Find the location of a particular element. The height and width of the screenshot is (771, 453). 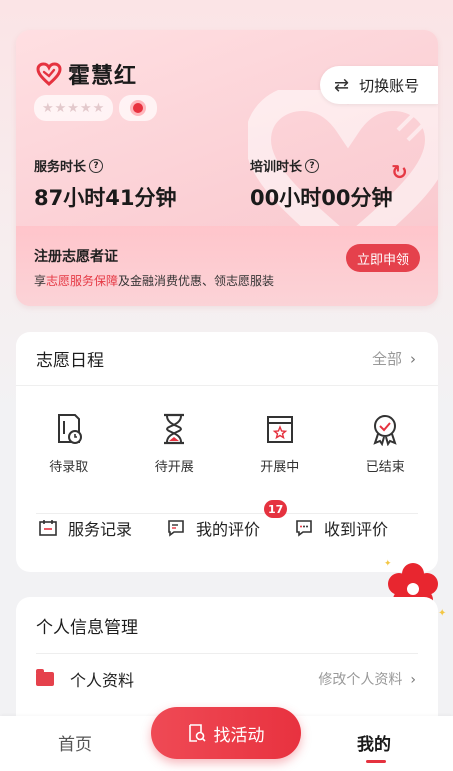

edit-profile-link: 修改个人资料 › is located at coordinates (367, 679).